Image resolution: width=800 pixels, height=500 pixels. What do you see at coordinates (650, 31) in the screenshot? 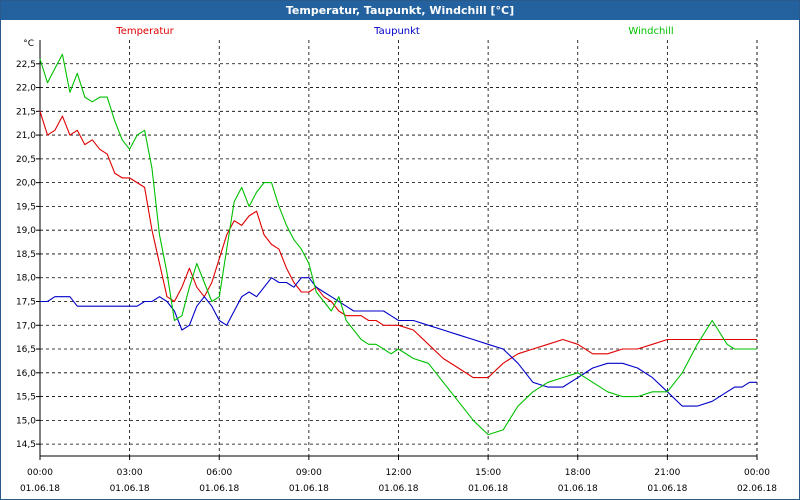
I see `legend-label-windchill: Windchill` at bounding box center [650, 31].